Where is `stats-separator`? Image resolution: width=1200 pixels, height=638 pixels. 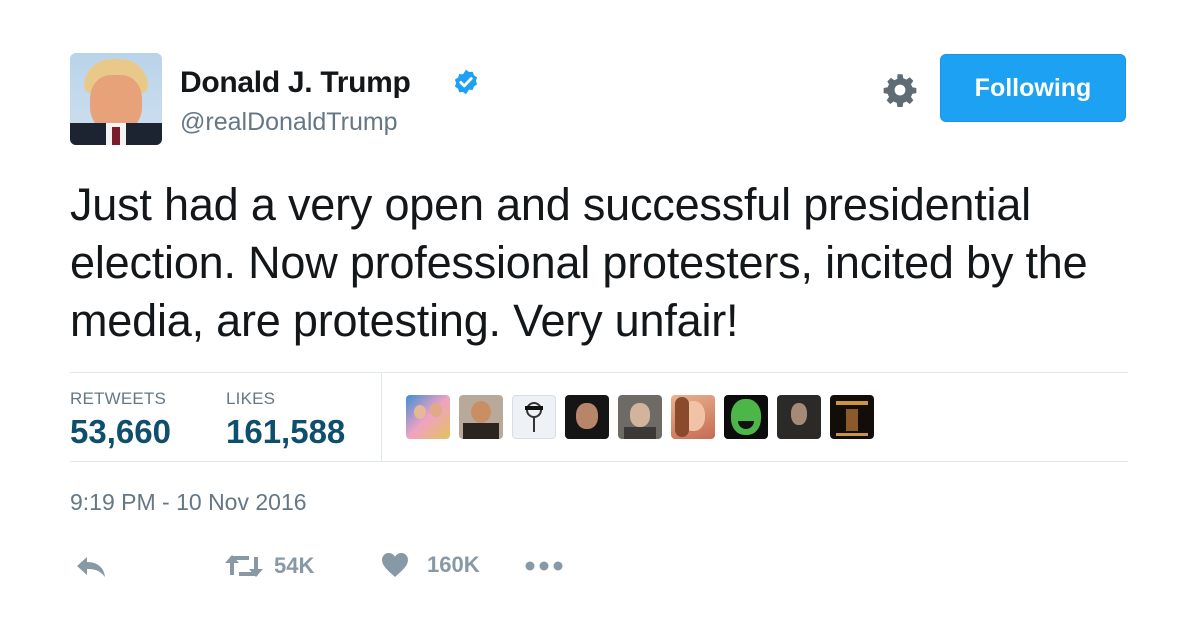 stats-separator is located at coordinates (381, 417).